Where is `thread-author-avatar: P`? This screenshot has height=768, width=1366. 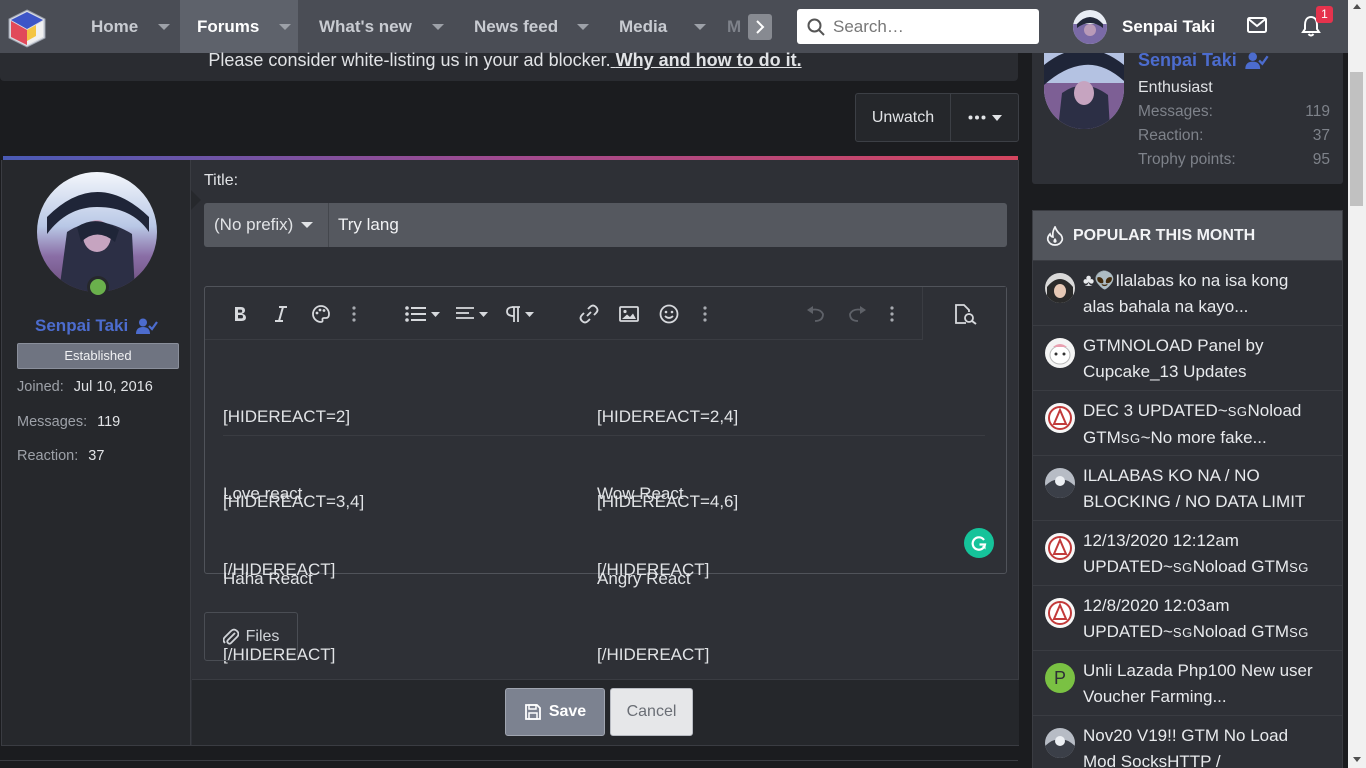
thread-author-avatar: P is located at coordinates (1060, 678).